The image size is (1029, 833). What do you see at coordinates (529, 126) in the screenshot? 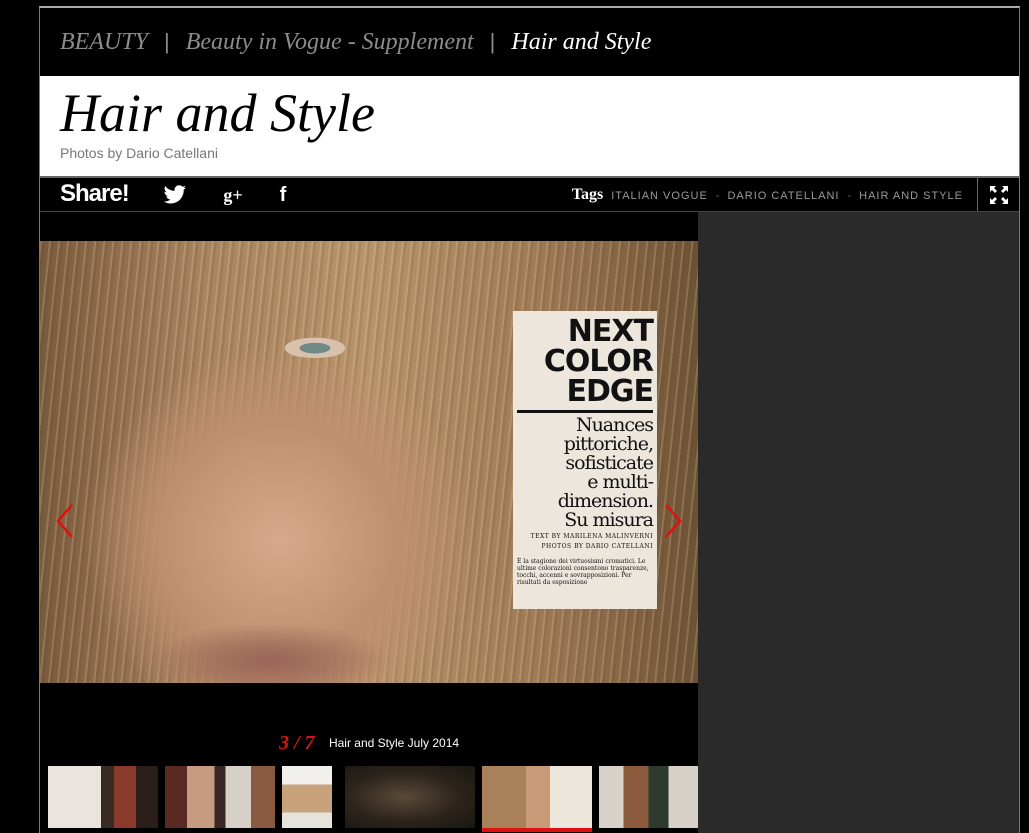
I see `title-block: Hair and Style Photos by Dario Catellani` at bounding box center [529, 126].